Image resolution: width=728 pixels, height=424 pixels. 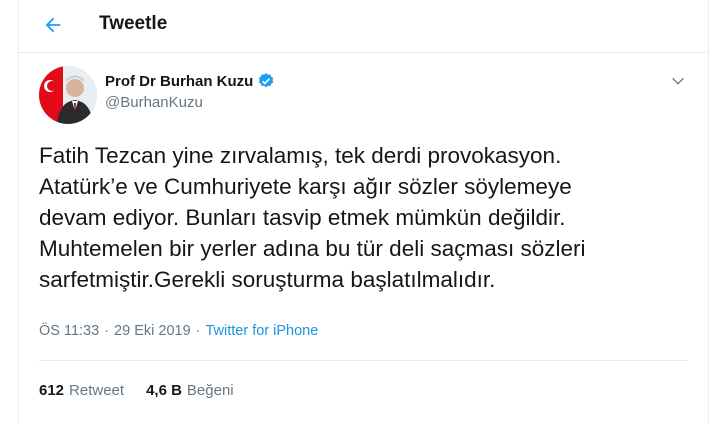 I want to click on likes-stat: 4,6 B Beğeni, so click(x=190, y=390).